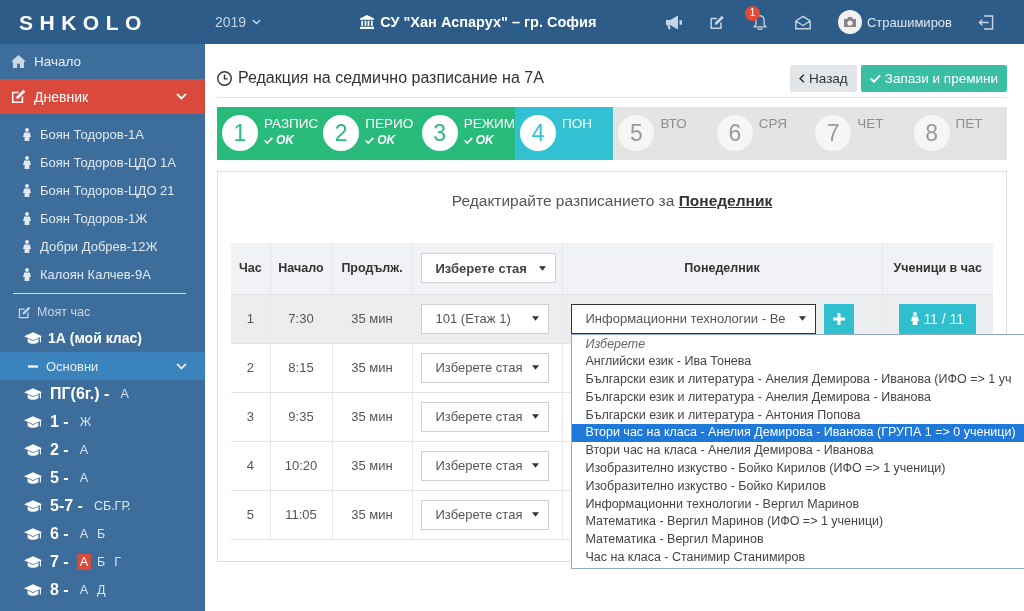 The image size is (1024, 611). What do you see at coordinates (662, 133) in the screenshot?
I see `wizard-step: 5 ВТО` at bounding box center [662, 133].